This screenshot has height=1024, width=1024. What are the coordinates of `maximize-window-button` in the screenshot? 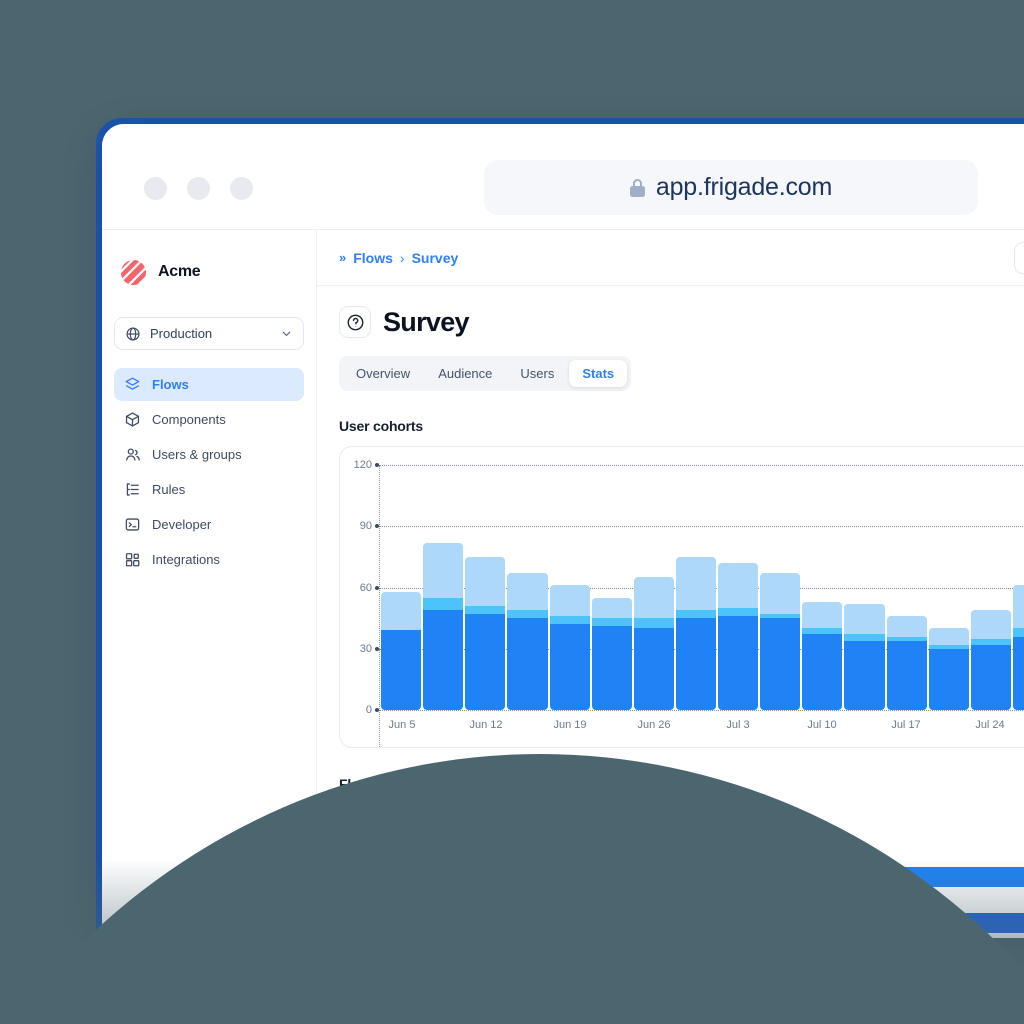 It's located at (241, 188).